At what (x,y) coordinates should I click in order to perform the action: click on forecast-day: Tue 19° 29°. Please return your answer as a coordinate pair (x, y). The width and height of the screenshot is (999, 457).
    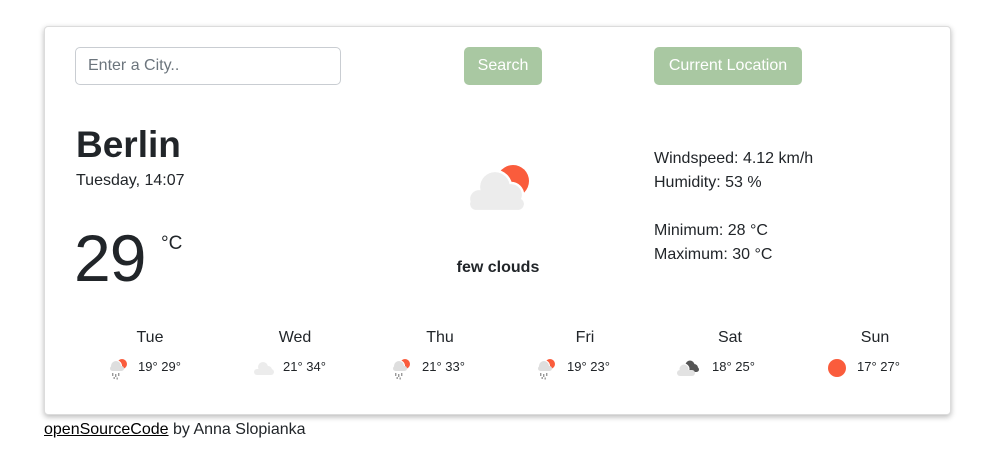
    Looking at the image, I should click on (150, 356).